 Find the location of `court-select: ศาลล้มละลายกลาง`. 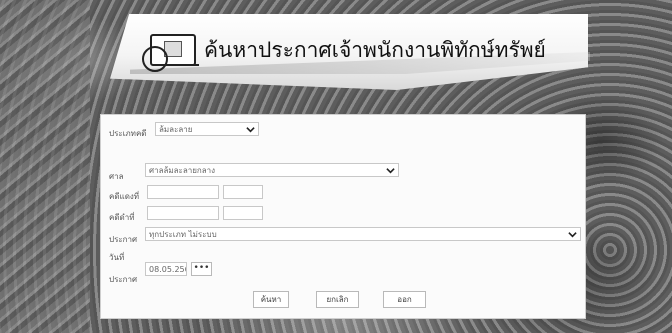

court-select: ศาลล้มละลายกลาง is located at coordinates (272, 170).